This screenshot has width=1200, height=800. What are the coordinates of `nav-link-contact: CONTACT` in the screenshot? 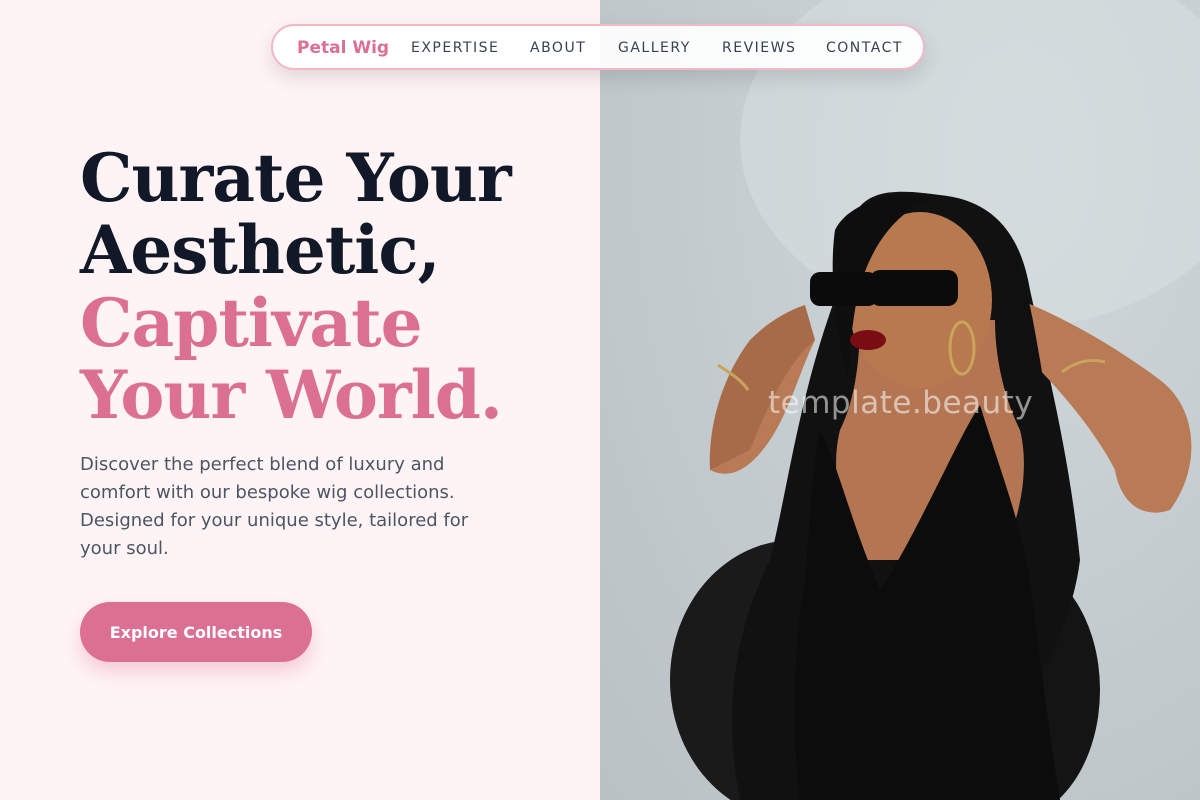 It's located at (864, 48).